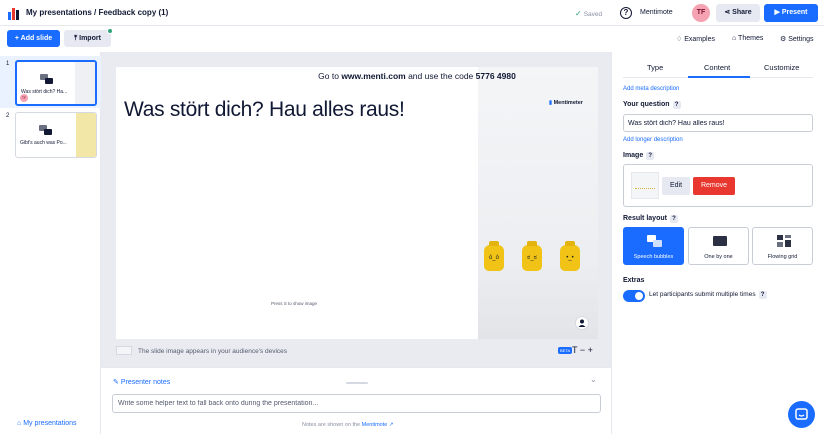 The width and height of the screenshot is (824, 434). What do you see at coordinates (570, 256) in the screenshot?
I see `lego-figure: •_•` at bounding box center [570, 256].